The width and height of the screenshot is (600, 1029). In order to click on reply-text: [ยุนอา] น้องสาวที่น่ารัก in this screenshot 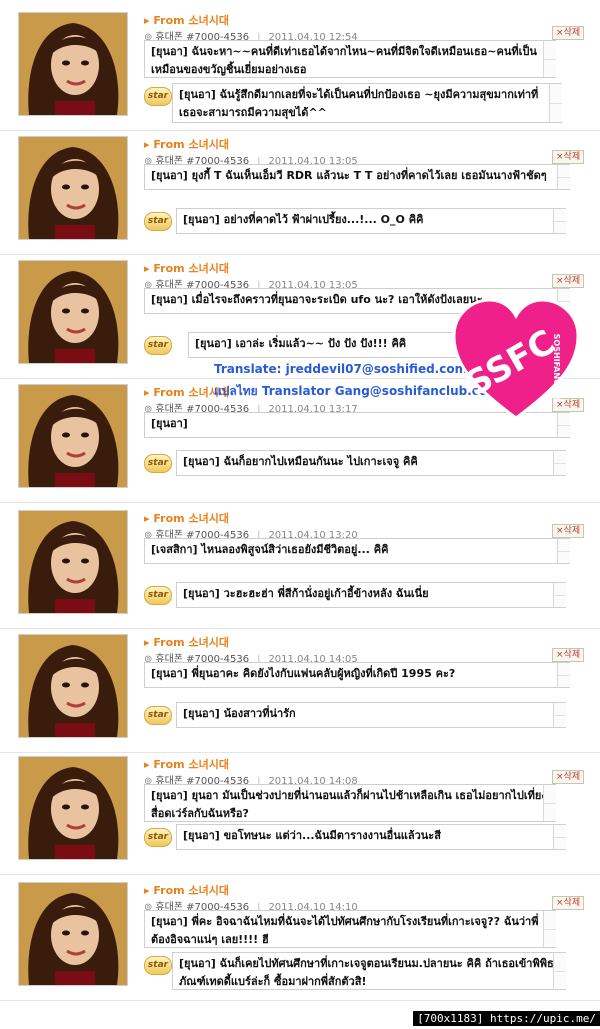, I will do `click(371, 715)`.